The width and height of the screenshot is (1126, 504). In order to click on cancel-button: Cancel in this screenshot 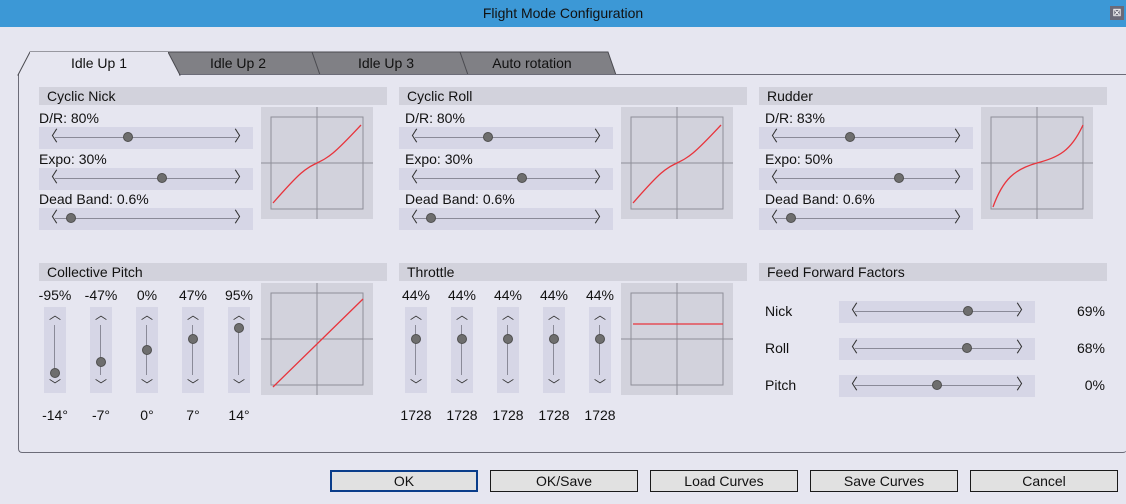, I will do `click(1044, 481)`.